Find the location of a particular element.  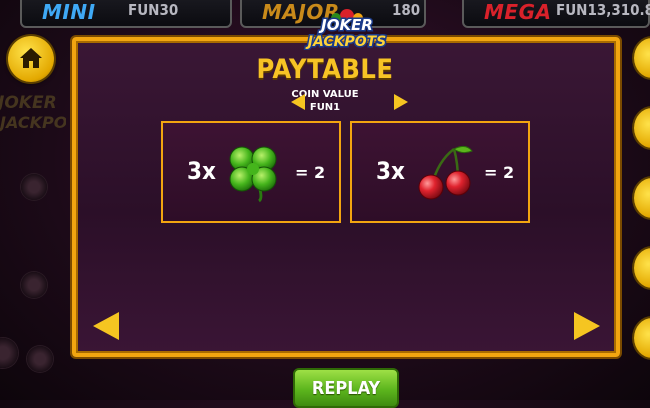

paytable-entry-cherry: 3x = 2 is located at coordinates (440, 172).